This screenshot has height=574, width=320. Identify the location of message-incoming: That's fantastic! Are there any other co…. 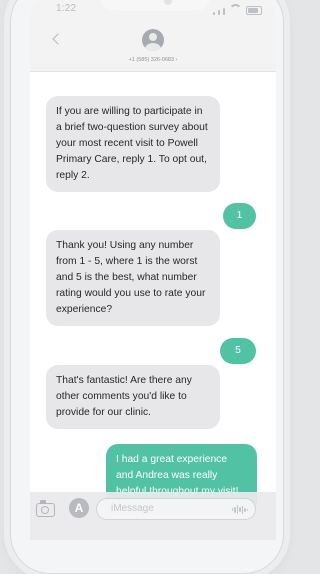
(133, 397).